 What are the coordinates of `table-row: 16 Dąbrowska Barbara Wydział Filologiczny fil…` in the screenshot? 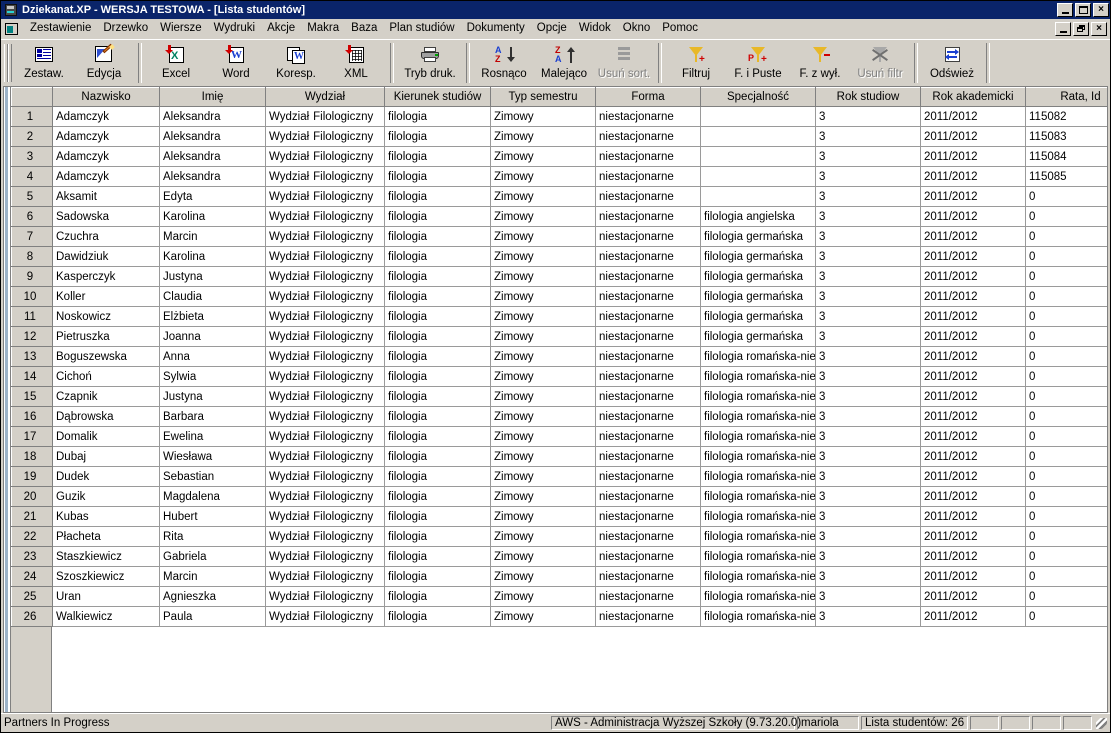 It's located at (559, 416).